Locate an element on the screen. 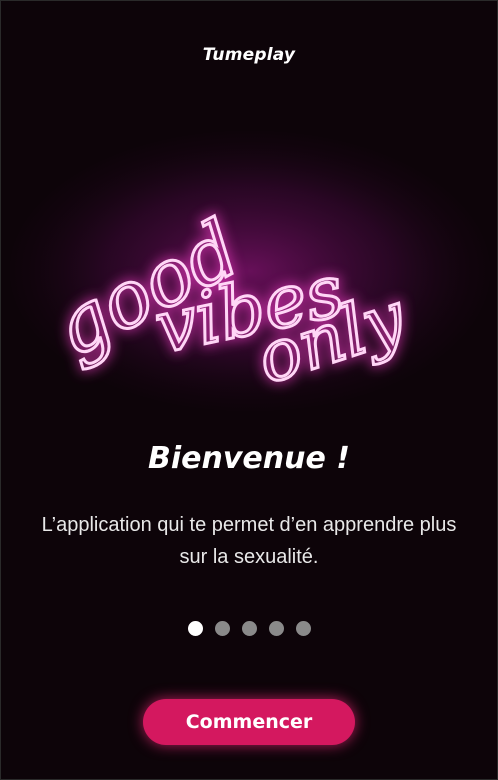 The width and height of the screenshot is (498, 780). welcome-title: Bienvenue ! is located at coordinates (249, 458).